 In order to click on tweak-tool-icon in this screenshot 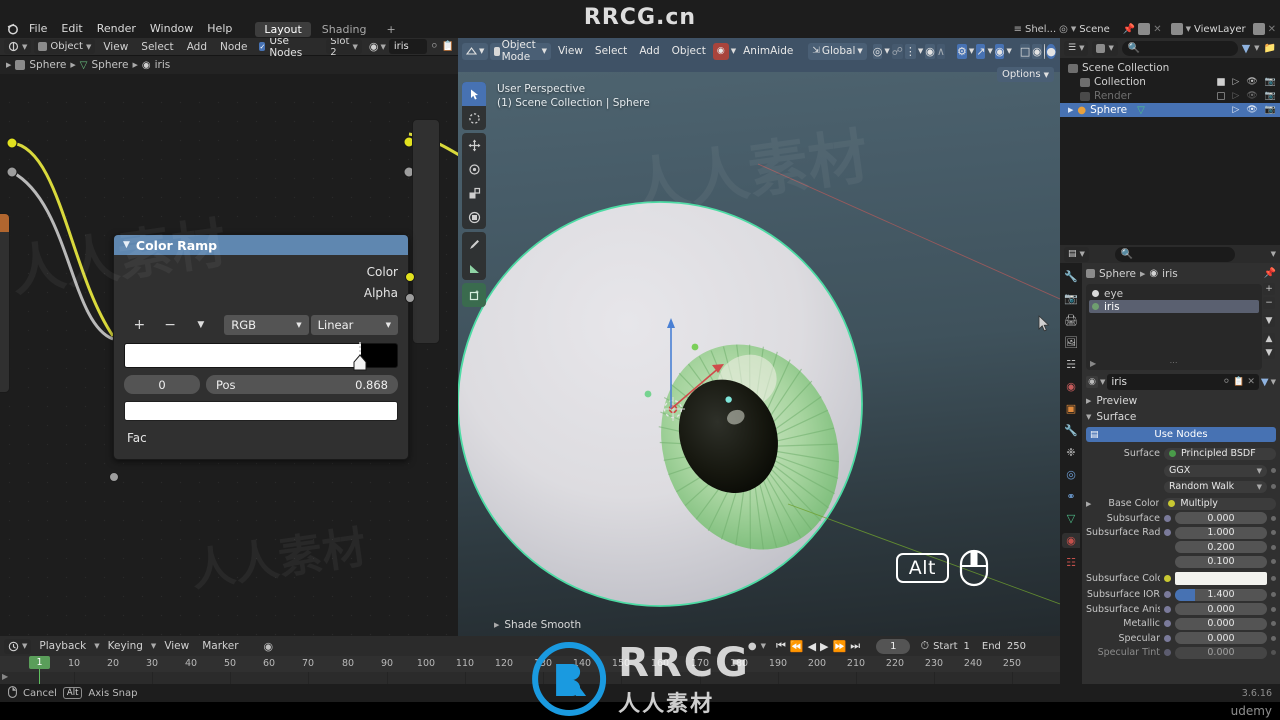, I will do `click(474, 94)`.